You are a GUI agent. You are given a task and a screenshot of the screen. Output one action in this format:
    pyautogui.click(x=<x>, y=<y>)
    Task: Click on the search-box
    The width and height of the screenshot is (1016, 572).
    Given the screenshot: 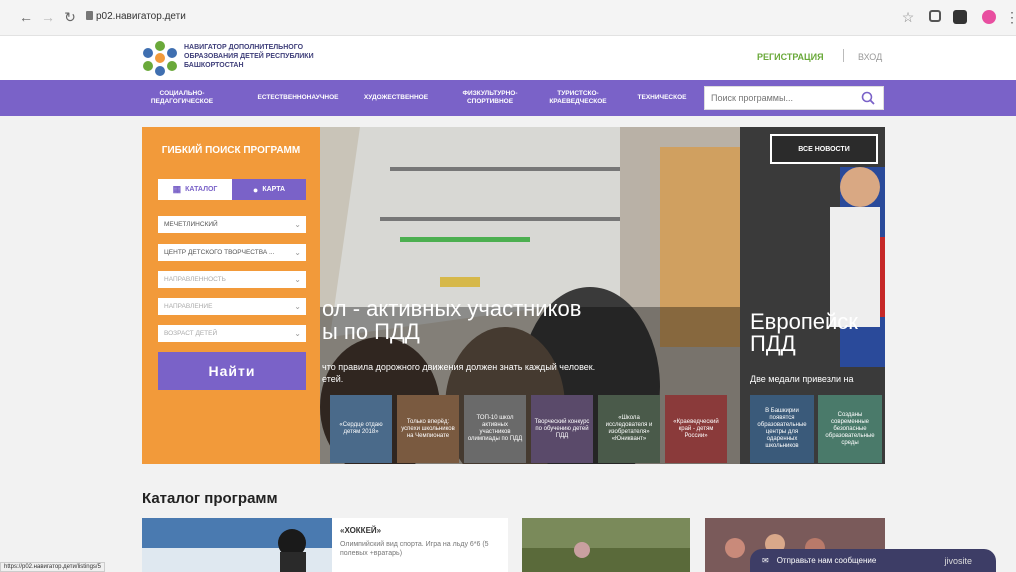 What is the action you would take?
    pyautogui.click(x=794, y=98)
    